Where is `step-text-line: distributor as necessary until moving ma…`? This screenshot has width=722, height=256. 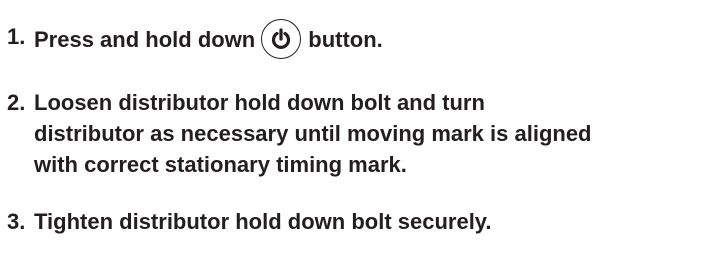
step-text-line: distributor as necessary until moving ma… is located at coordinates (313, 133).